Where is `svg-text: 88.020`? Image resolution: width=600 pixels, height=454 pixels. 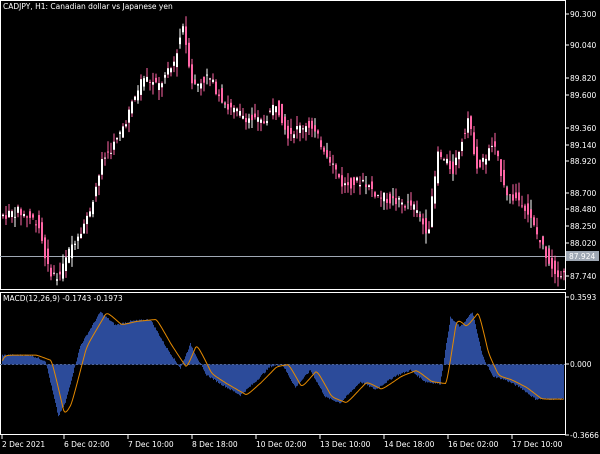
svg-text: 88.020 is located at coordinates (583, 243).